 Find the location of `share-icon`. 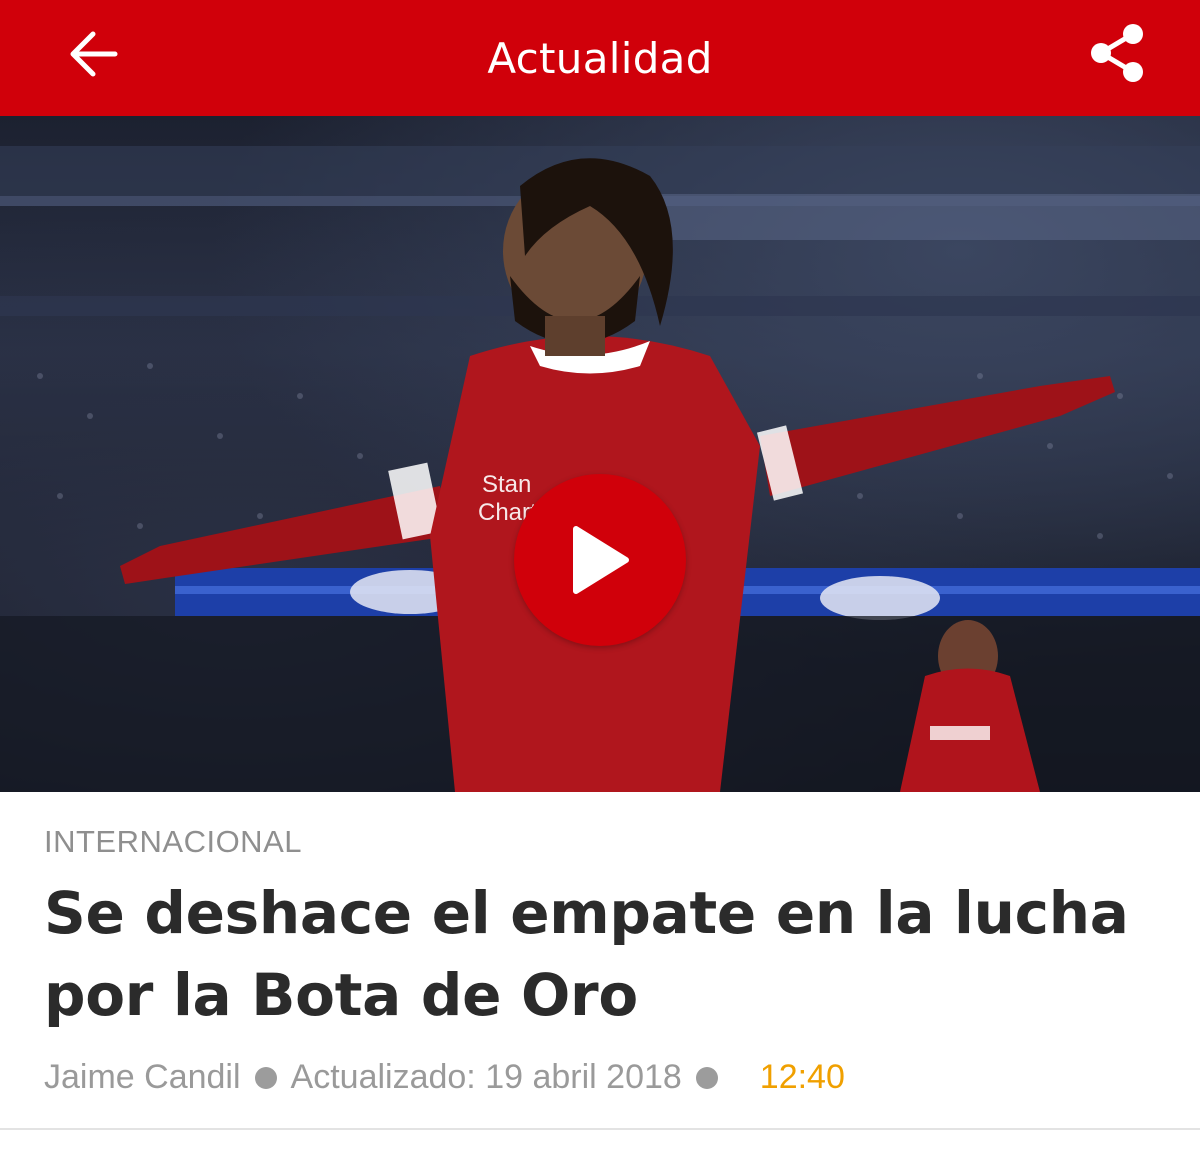

share-icon is located at coordinates (1117, 53).